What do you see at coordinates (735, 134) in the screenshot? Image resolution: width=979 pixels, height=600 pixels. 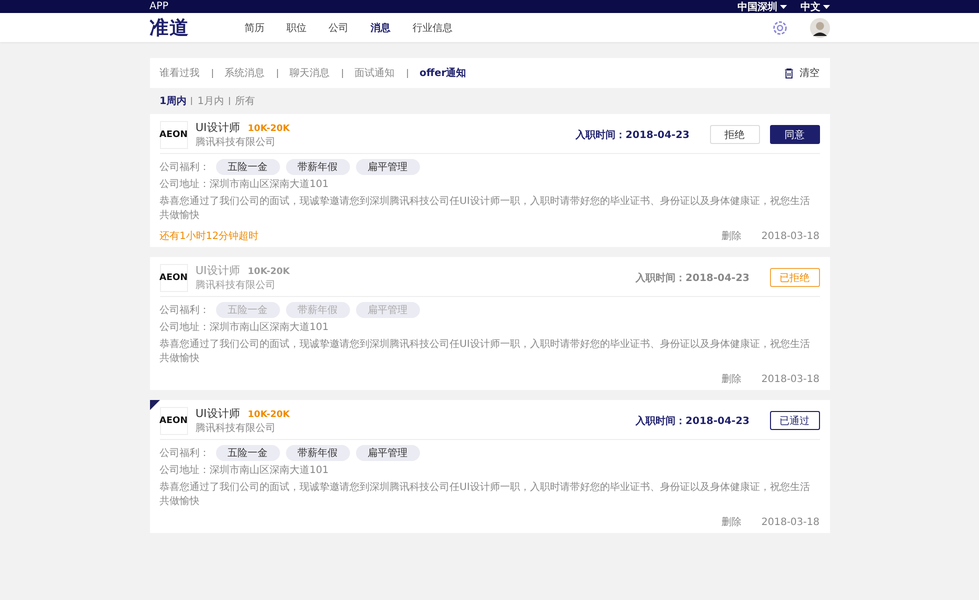 I see `action-button: 拒绝` at bounding box center [735, 134].